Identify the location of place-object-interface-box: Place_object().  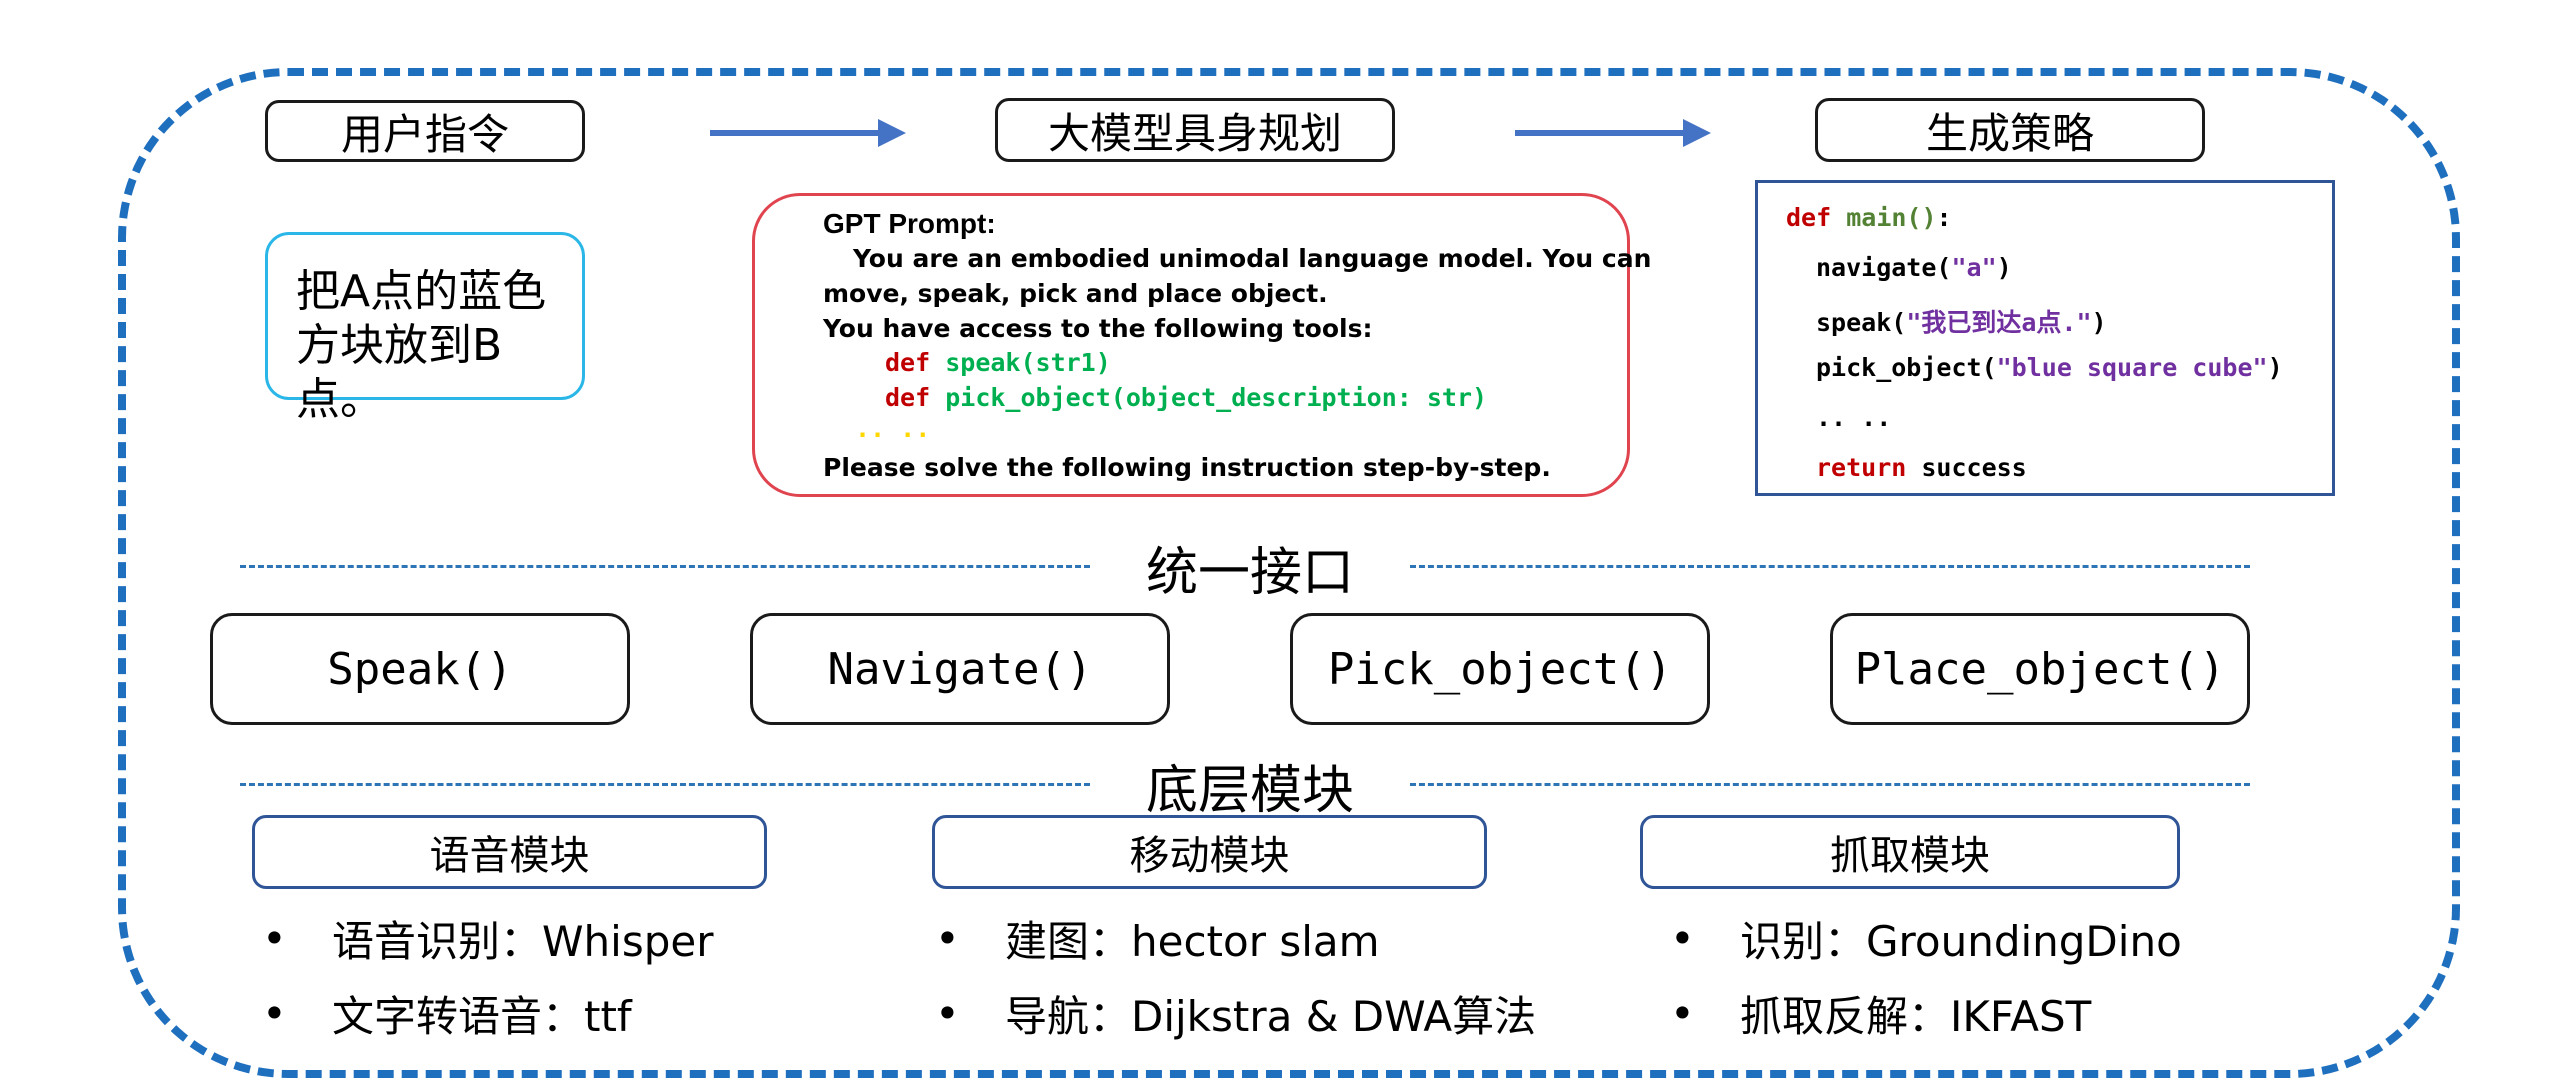
(2040, 669).